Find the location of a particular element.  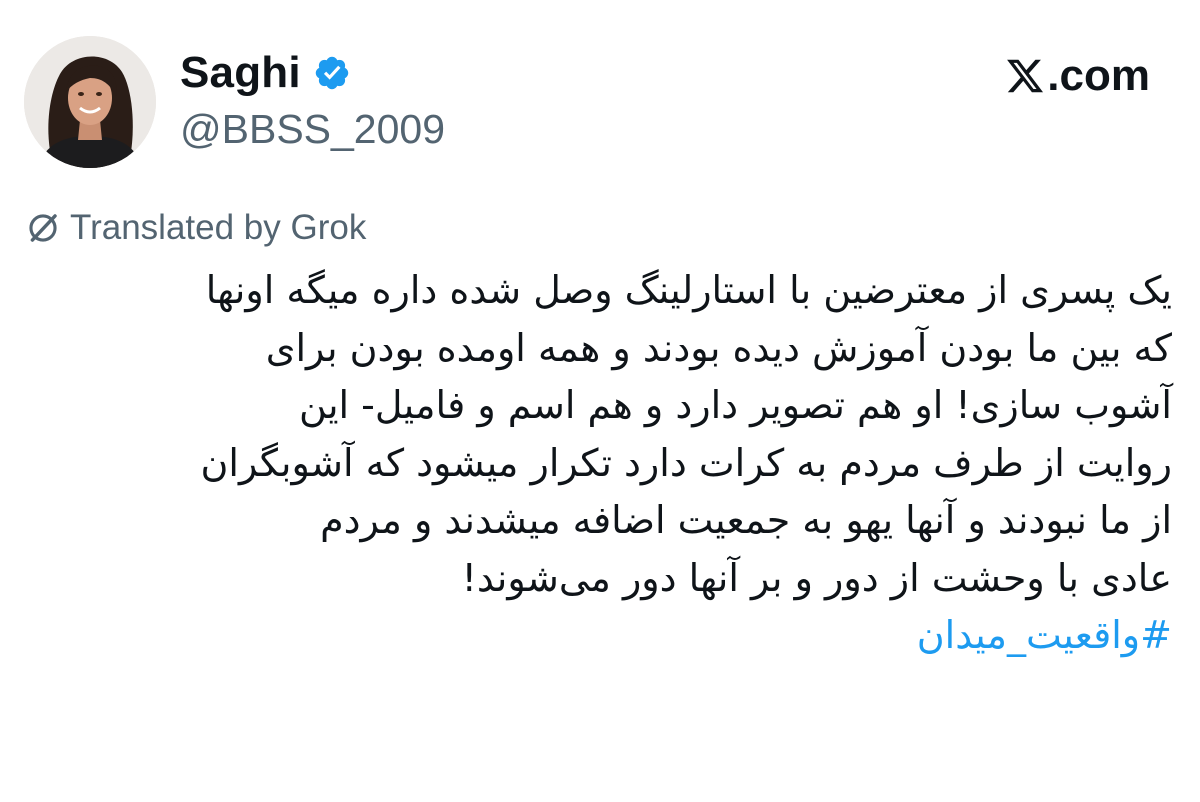

author-name-row: Saghi is located at coordinates (265, 73).